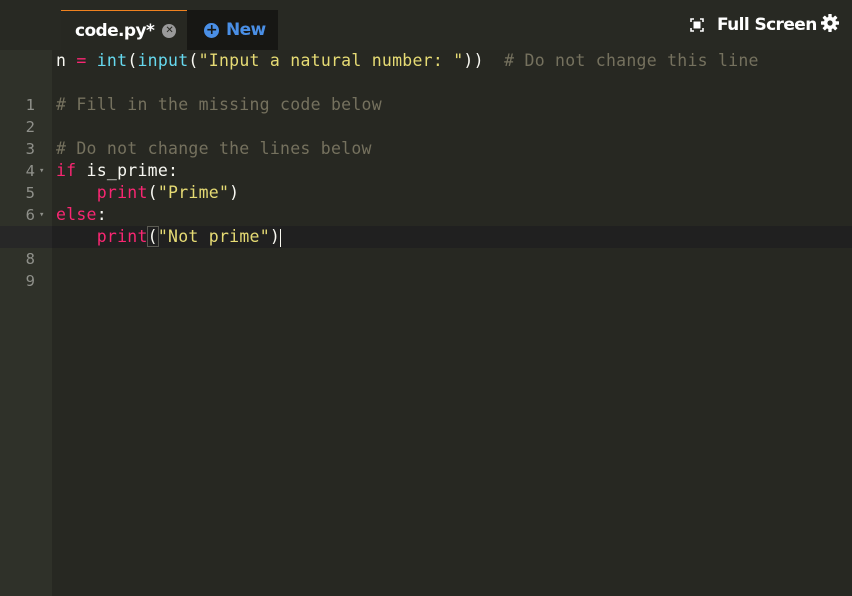  What do you see at coordinates (830, 23) in the screenshot?
I see `gear-icon` at bounding box center [830, 23].